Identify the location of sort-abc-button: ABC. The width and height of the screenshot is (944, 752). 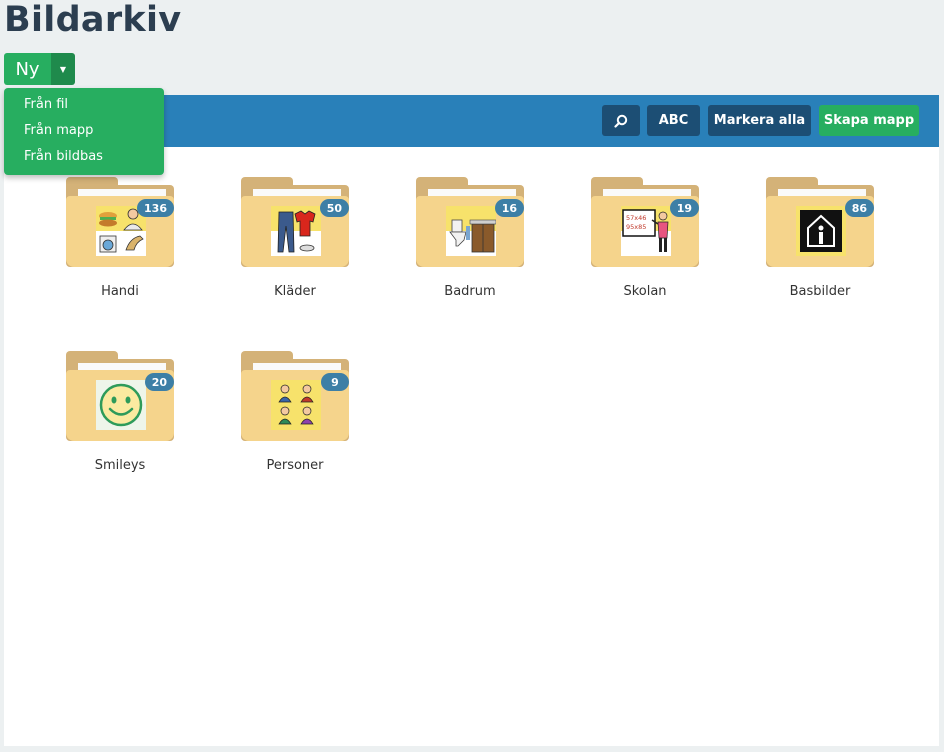
(673, 120).